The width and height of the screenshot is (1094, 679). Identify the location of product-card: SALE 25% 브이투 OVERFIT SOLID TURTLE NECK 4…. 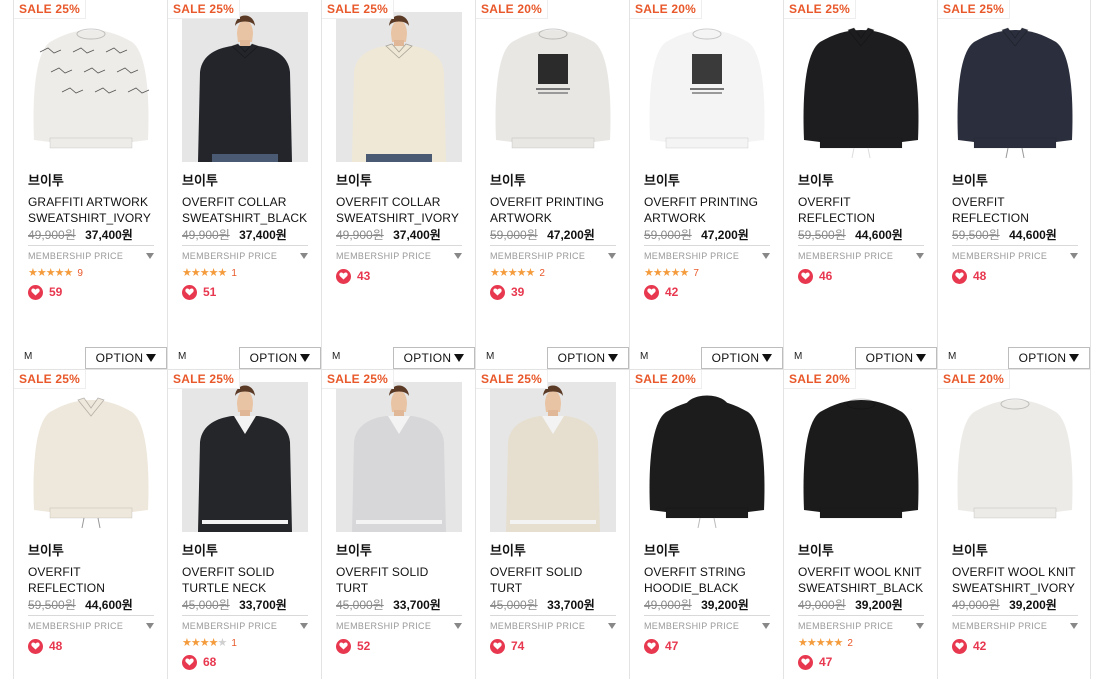
(244, 524).